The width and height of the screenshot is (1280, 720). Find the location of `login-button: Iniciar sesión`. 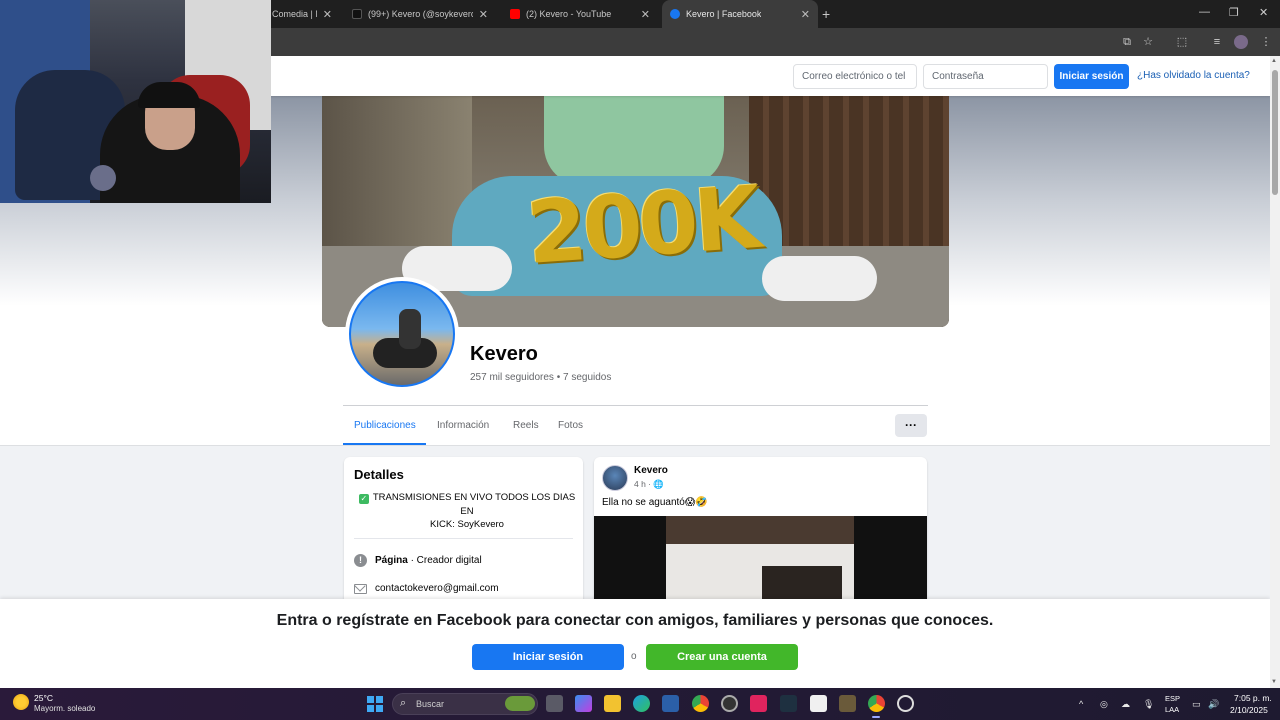

login-button: Iniciar sesión is located at coordinates (1091, 76).